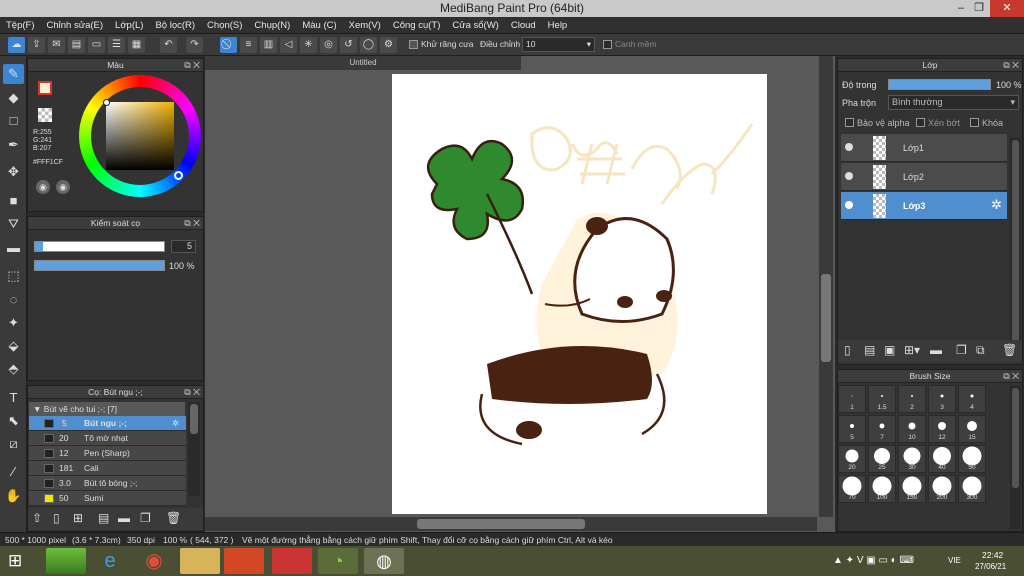 The height and width of the screenshot is (576, 1024). What do you see at coordinates (107, 468) in the screenshot?
I see `brush-item: 181 Cali` at bounding box center [107, 468].